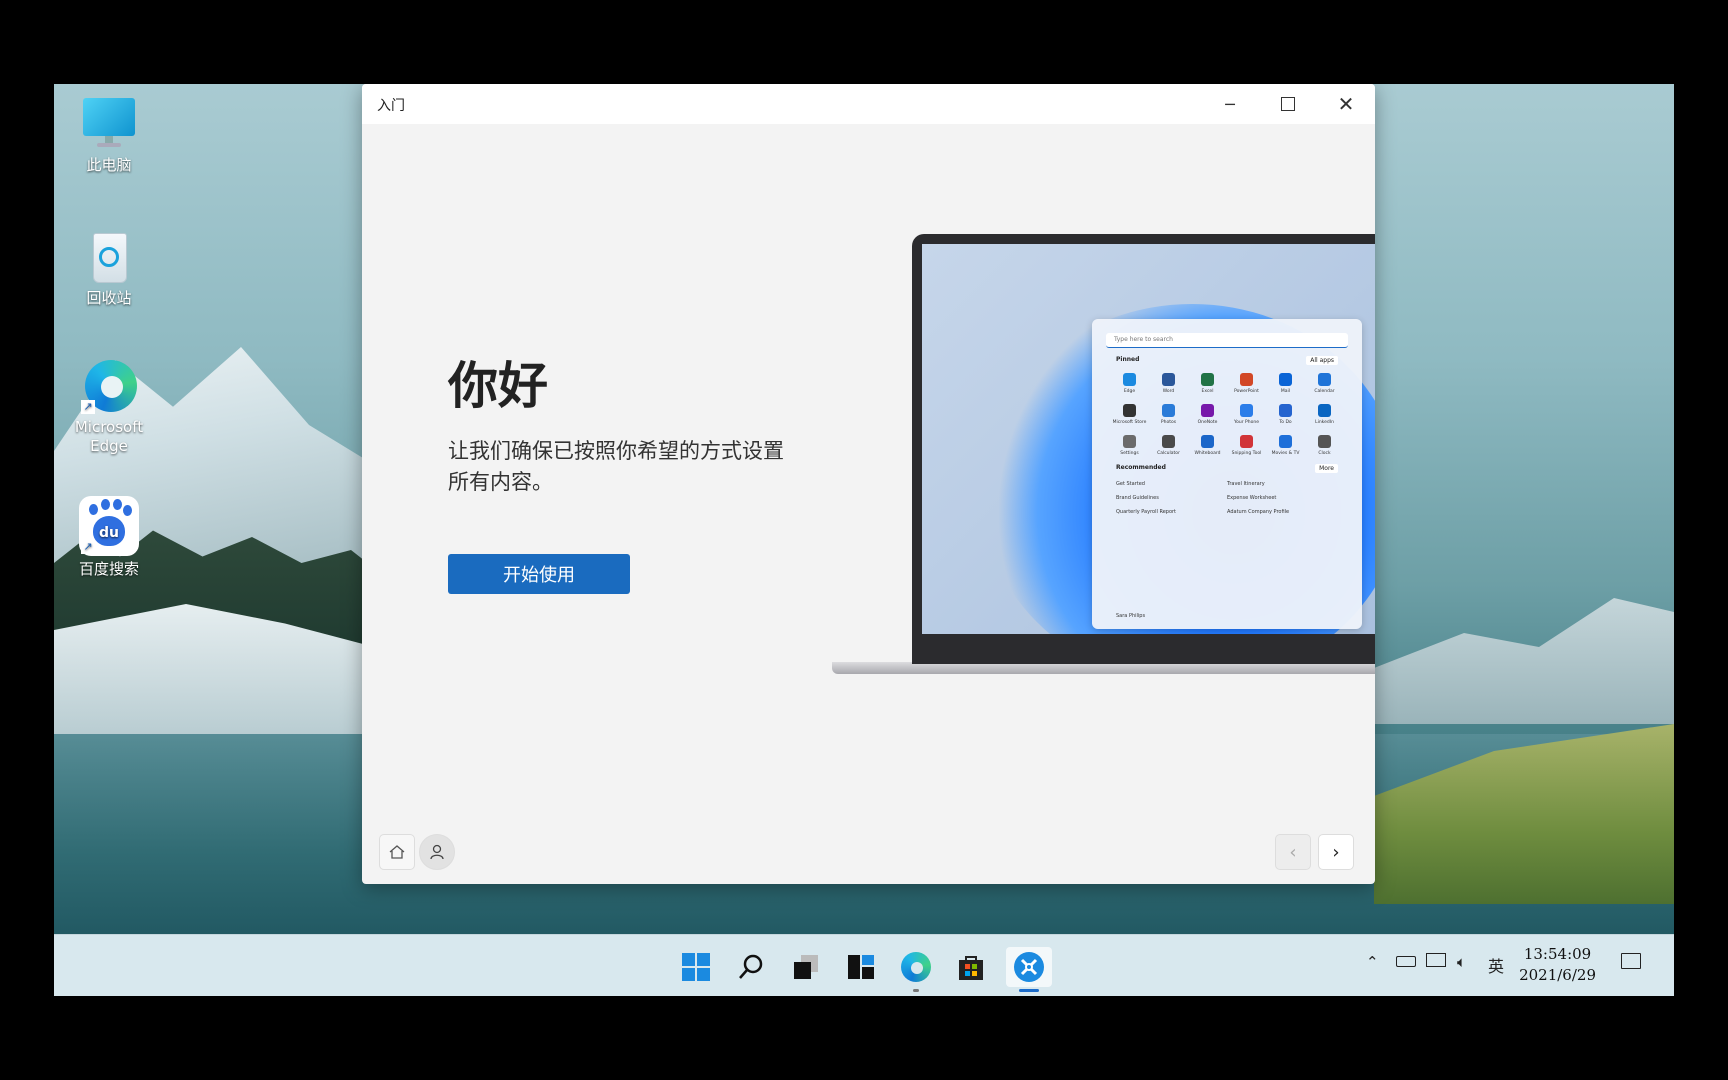  What do you see at coordinates (1207, 383) in the screenshot?
I see `pinned-app: Excel` at bounding box center [1207, 383].